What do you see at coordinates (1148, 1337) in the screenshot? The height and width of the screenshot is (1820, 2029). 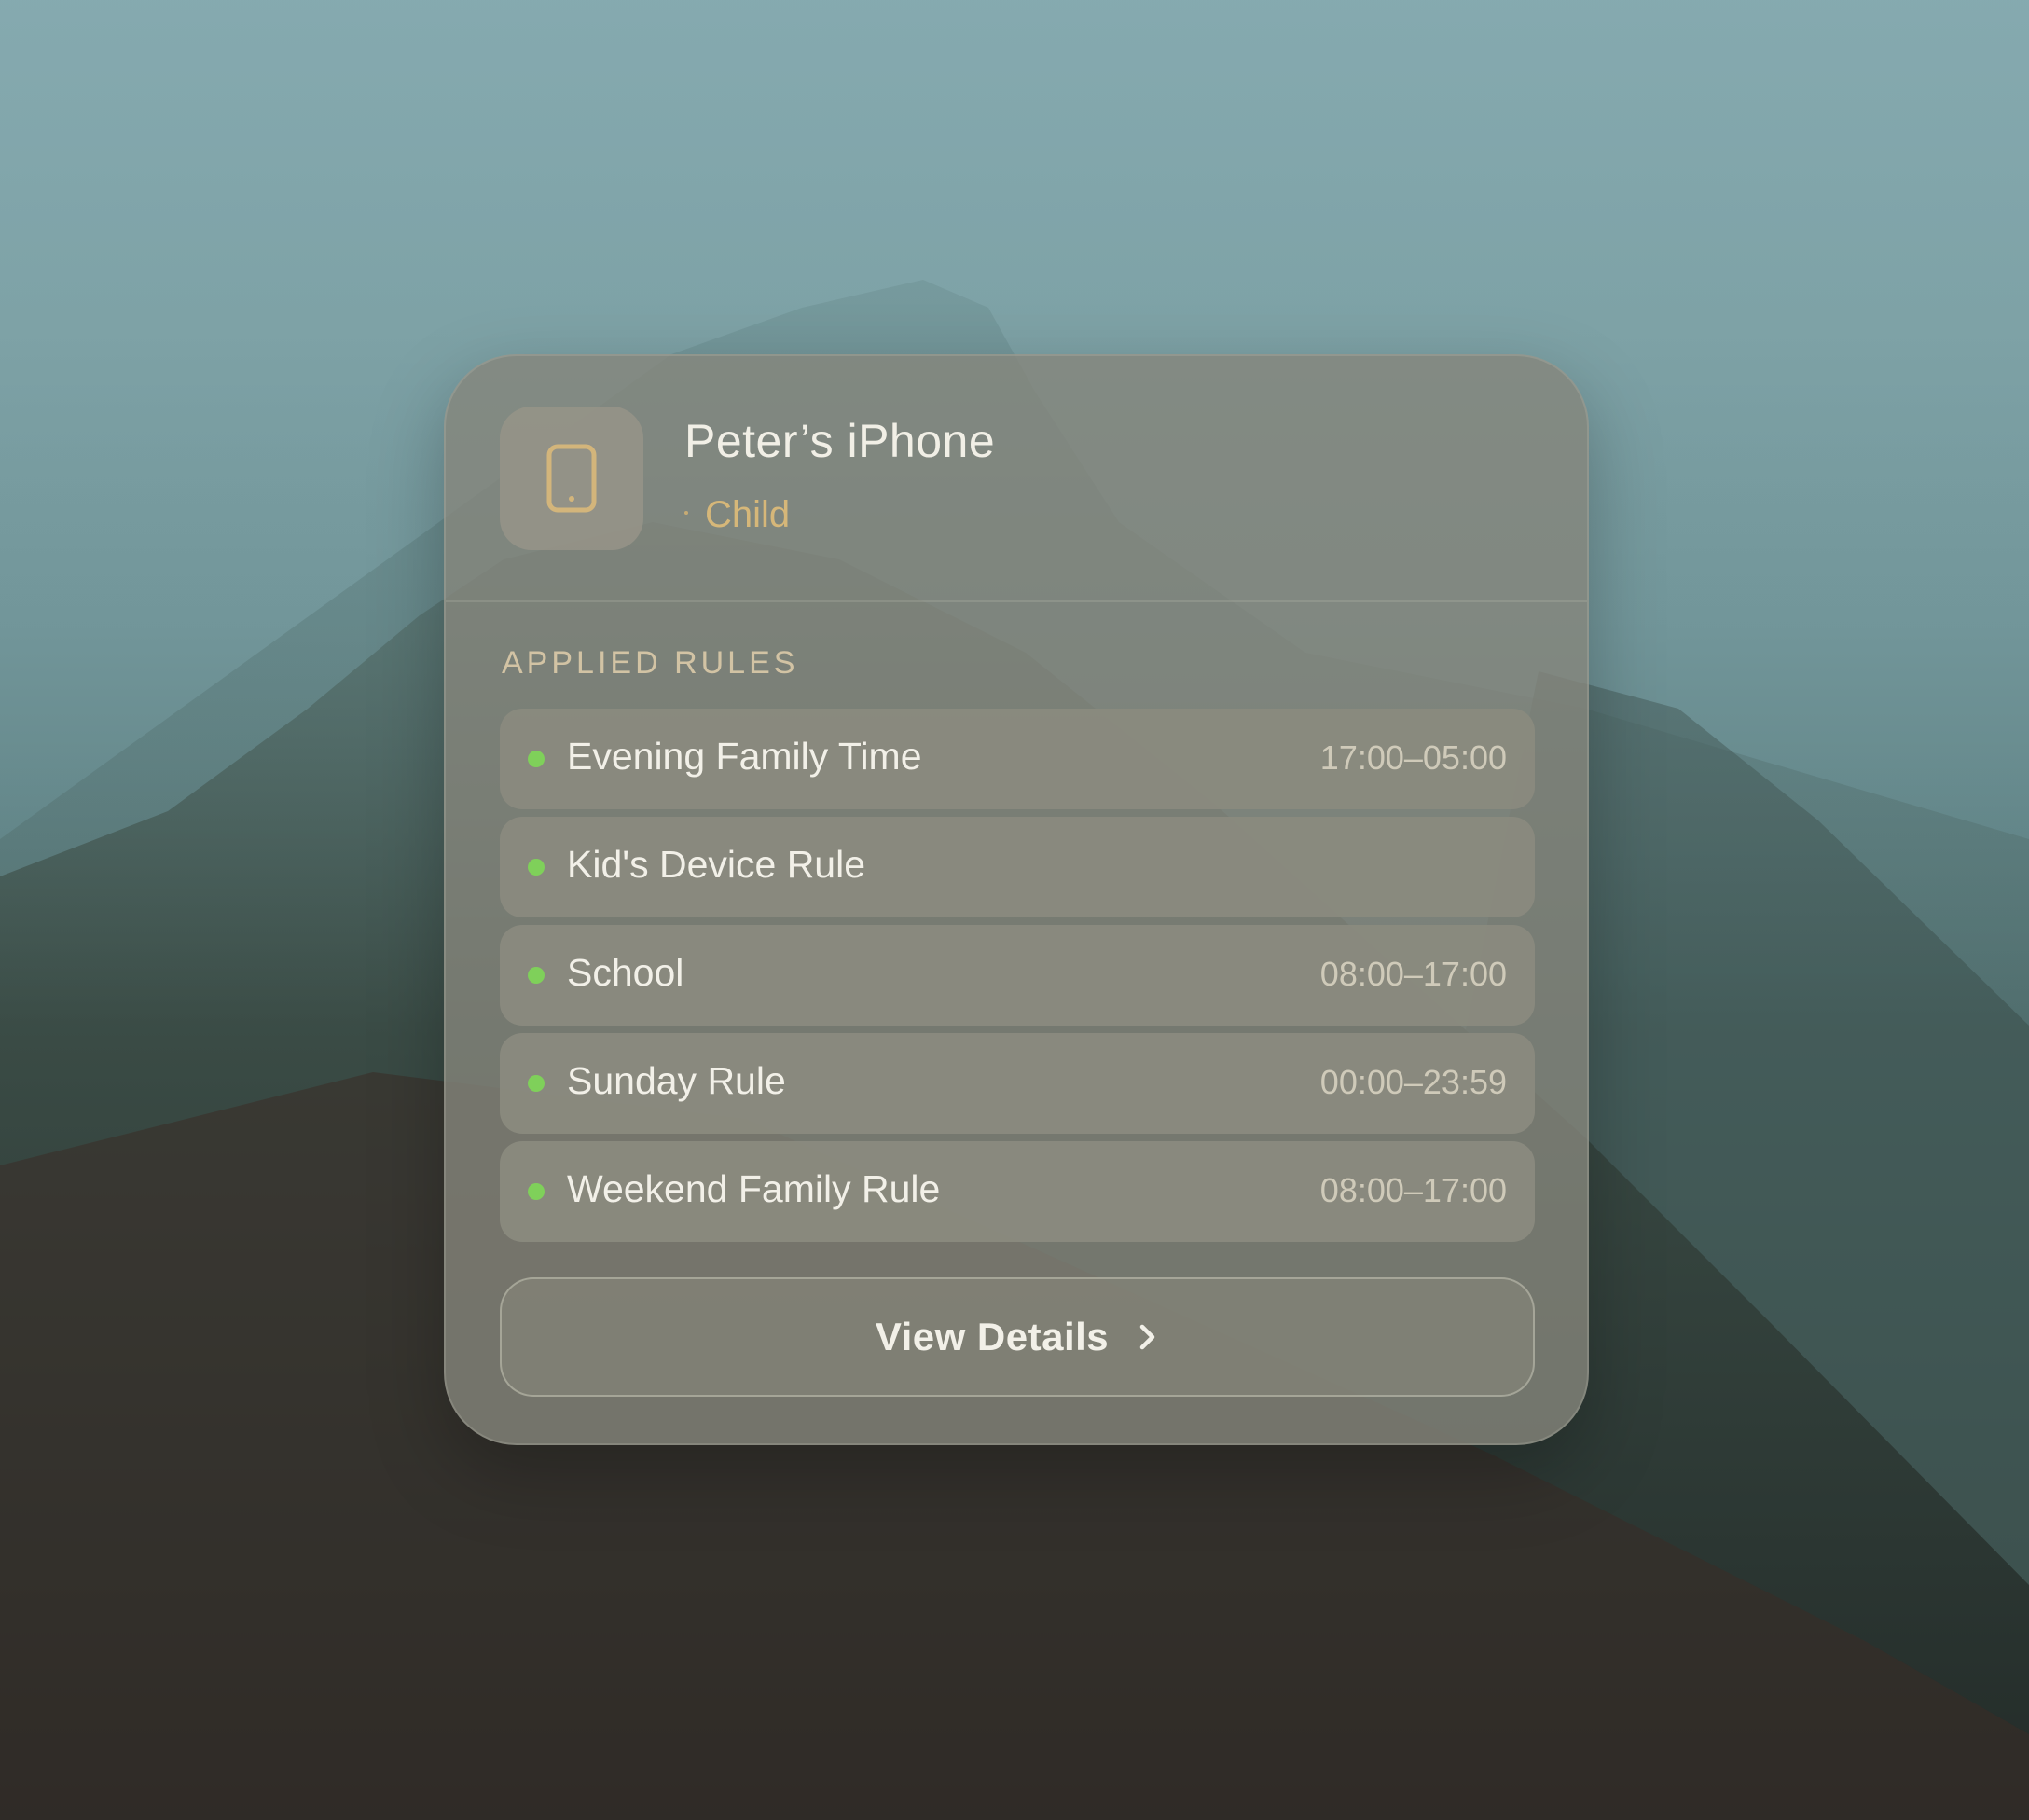 I see `chevron-right-icon` at bounding box center [1148, 1337].